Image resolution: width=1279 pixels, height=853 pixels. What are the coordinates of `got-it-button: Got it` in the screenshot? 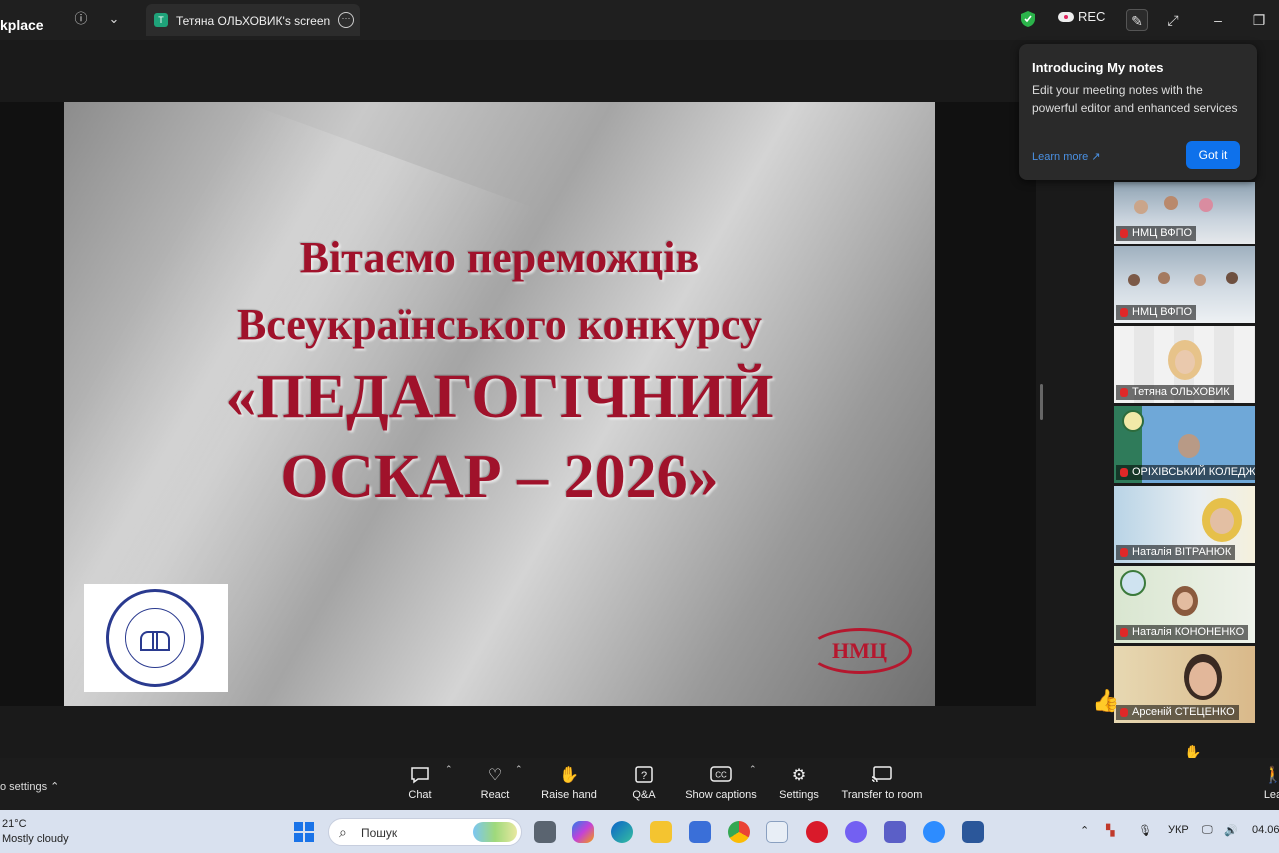 It's located at (1213, 155).